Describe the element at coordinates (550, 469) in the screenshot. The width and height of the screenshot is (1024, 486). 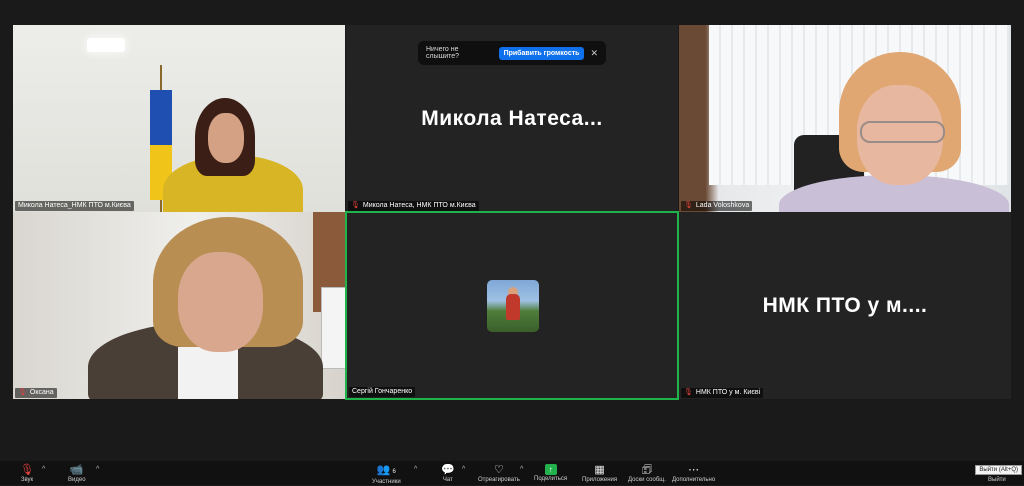
I see `share-screen-icon: ↑` at that location.